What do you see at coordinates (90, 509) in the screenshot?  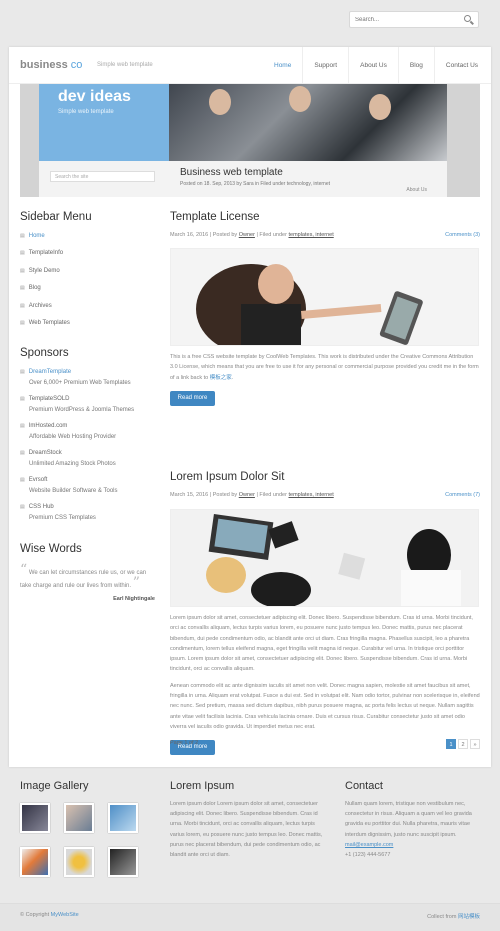 I see `sponsor-link: CSS Hub` at bounding box center [90, 509].